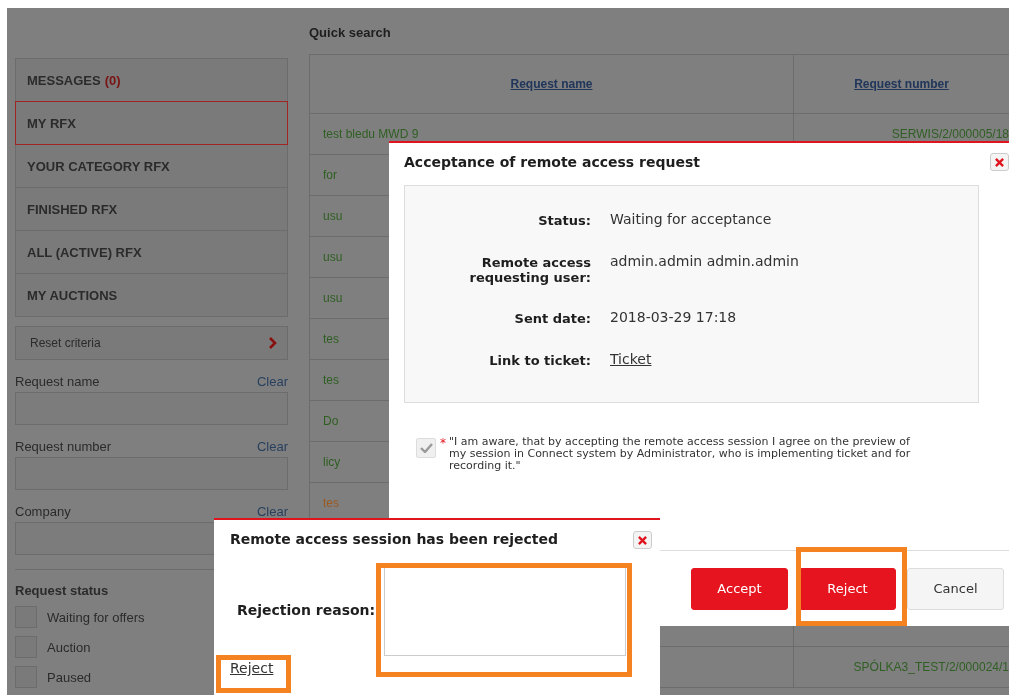 This screenshot has height=695, width=1009. What do you see at coordinates (306, 610) in the screenshot?
I see `field-label: Rejection reason:` at bounding box center [306, 610].